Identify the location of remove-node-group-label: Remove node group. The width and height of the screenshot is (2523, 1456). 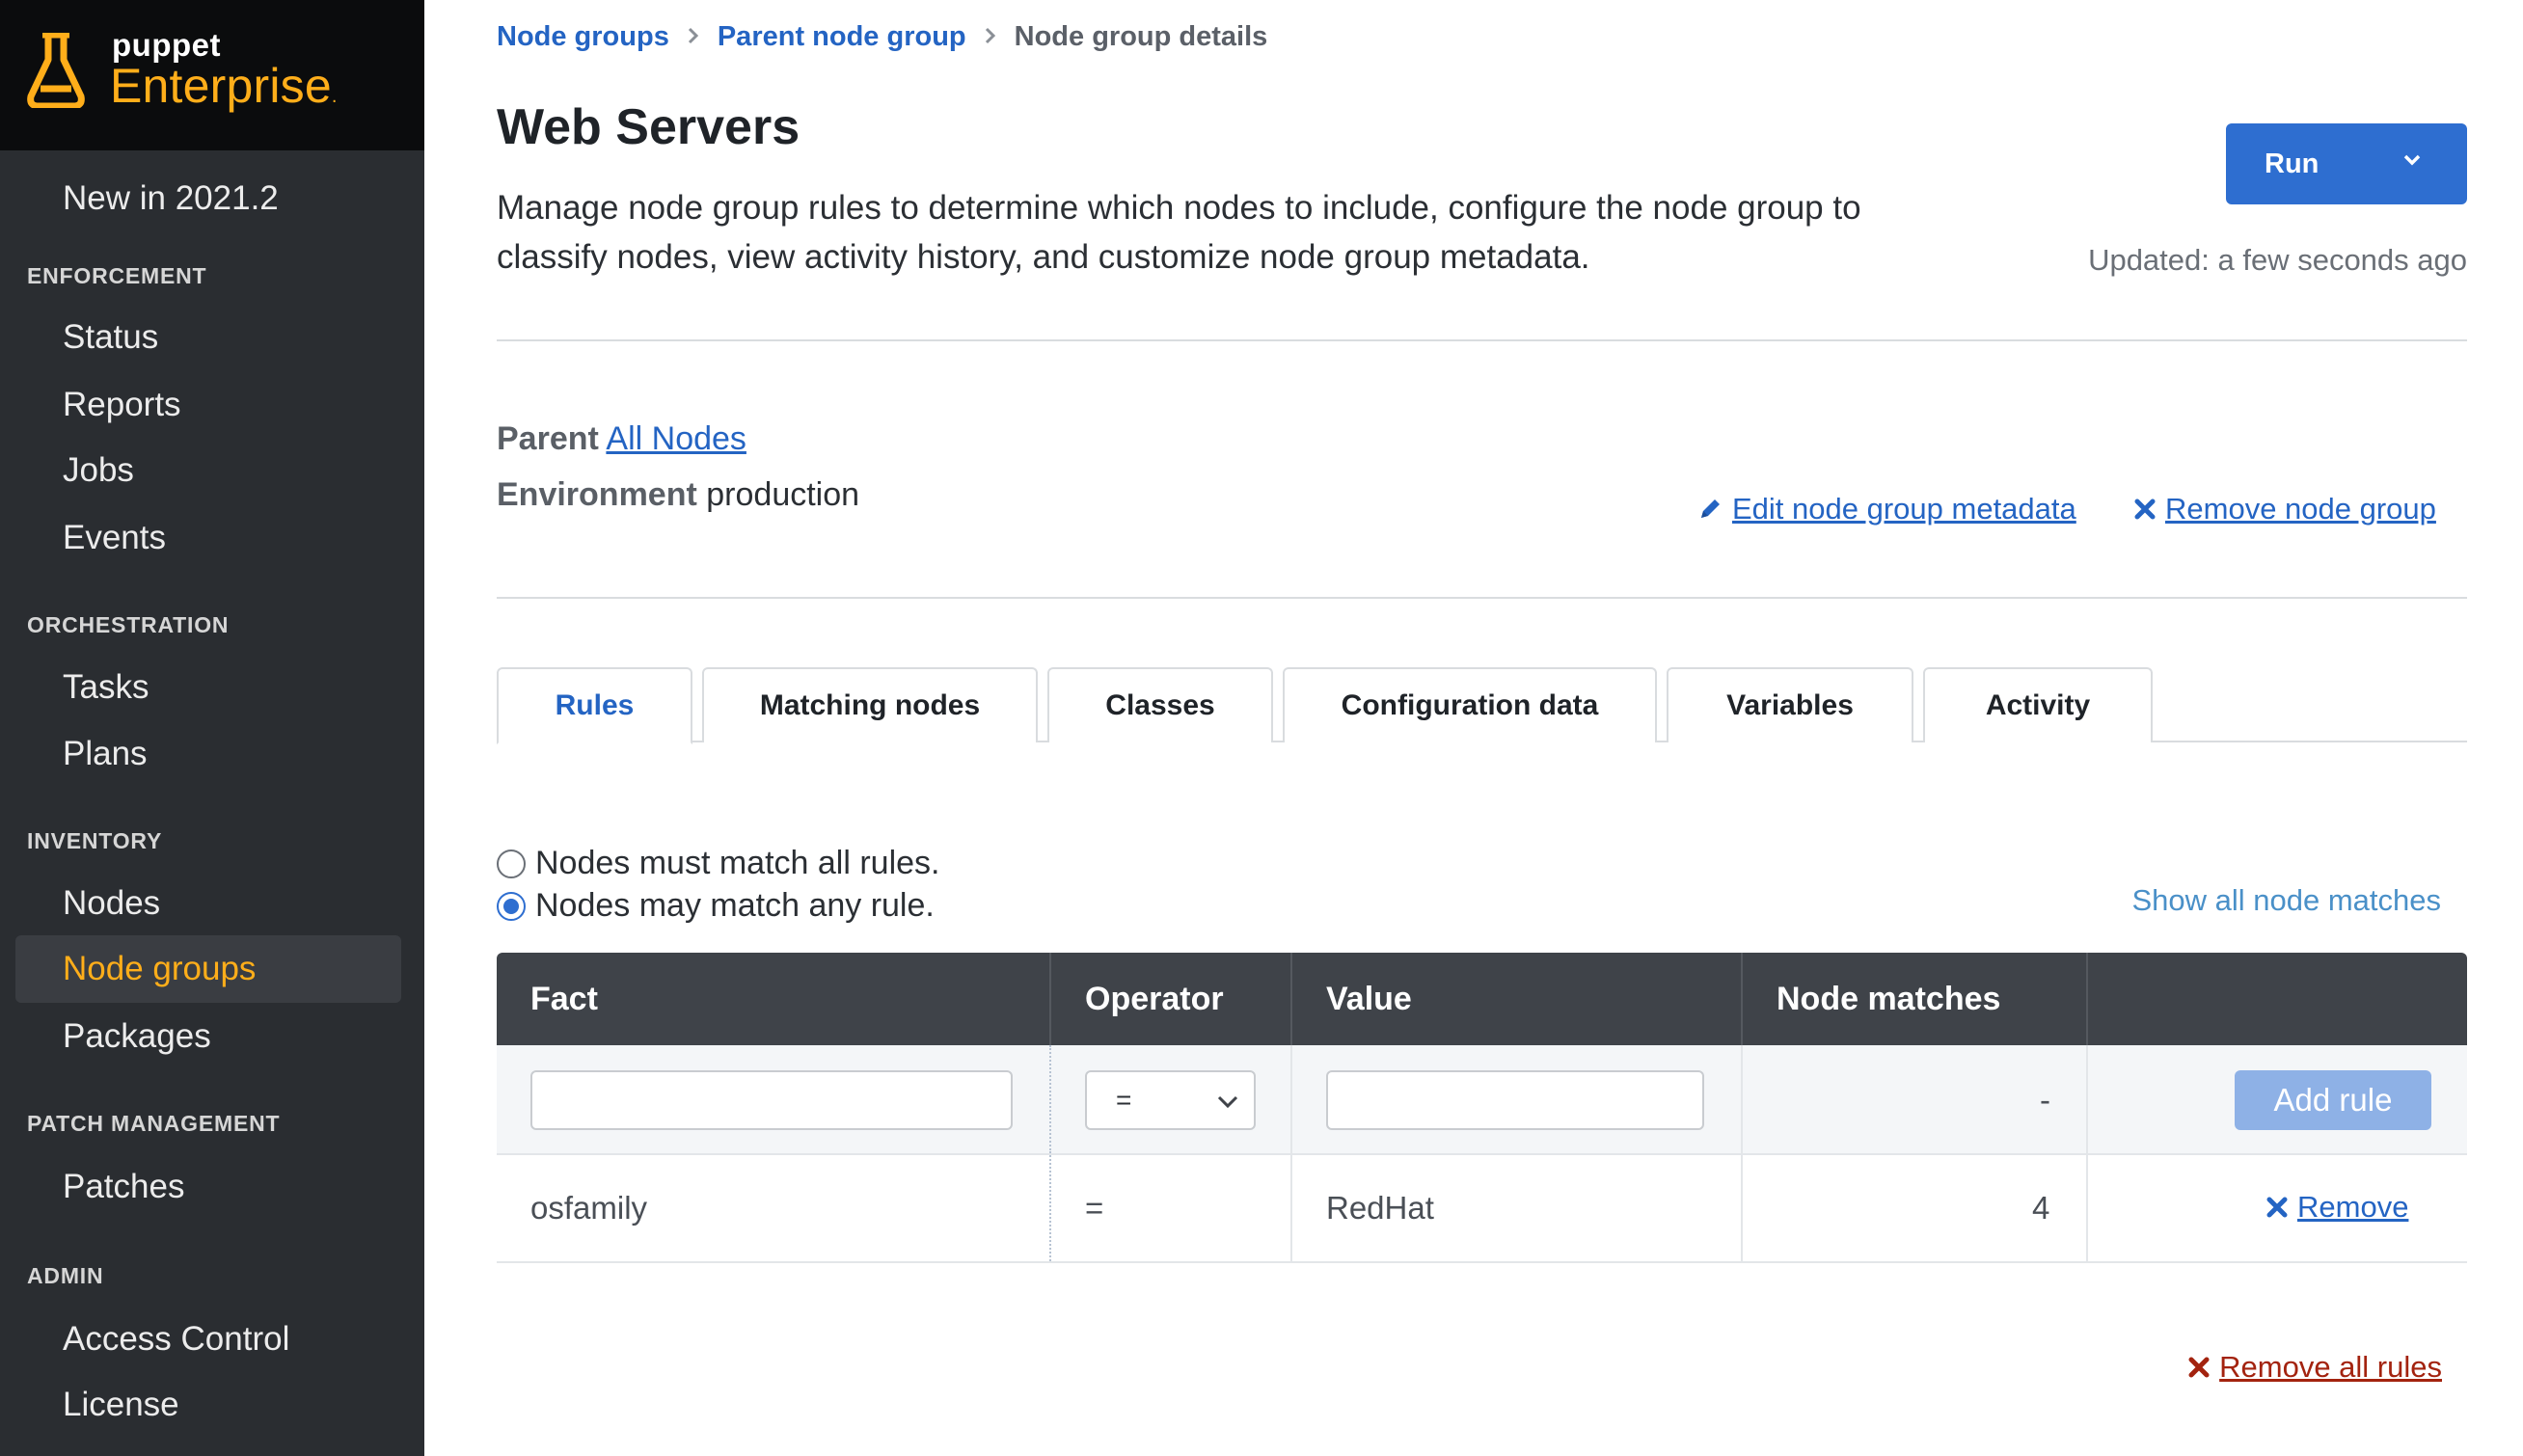
(2300, 509).